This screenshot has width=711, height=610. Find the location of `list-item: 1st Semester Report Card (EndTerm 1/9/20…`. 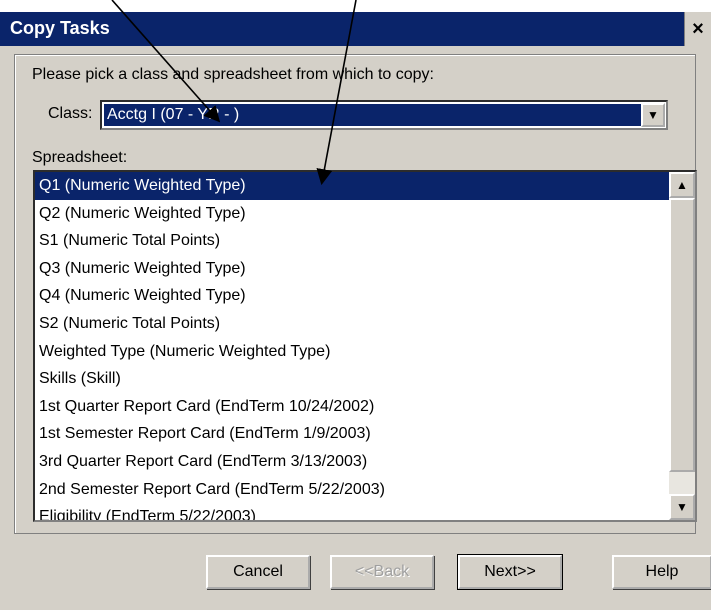

list-item: 1st Semester Report Card (EndTerm 1/9/20… is located at coordinates (352, 434).